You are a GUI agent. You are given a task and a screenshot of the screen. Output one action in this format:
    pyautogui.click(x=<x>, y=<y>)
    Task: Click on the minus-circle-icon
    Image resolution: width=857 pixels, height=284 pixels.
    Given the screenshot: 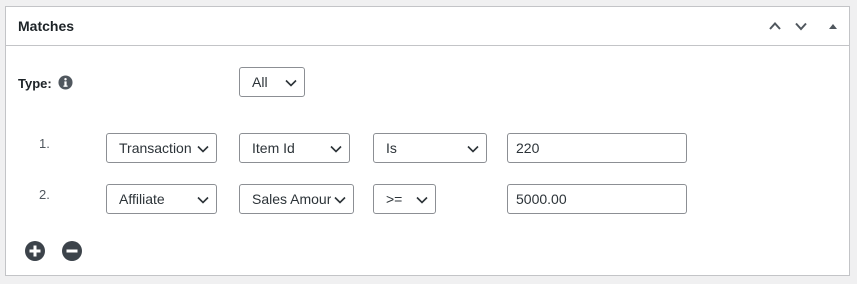 What is the action you would take?
    pyautogui.click(x=72, y=251)
    